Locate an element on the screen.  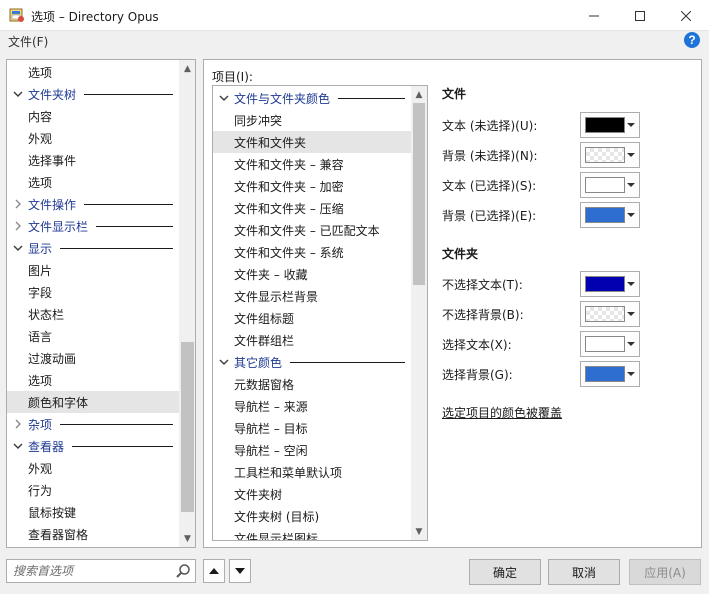
items-scroll-down-icon: ▼ is located at coordinates (419, 531).